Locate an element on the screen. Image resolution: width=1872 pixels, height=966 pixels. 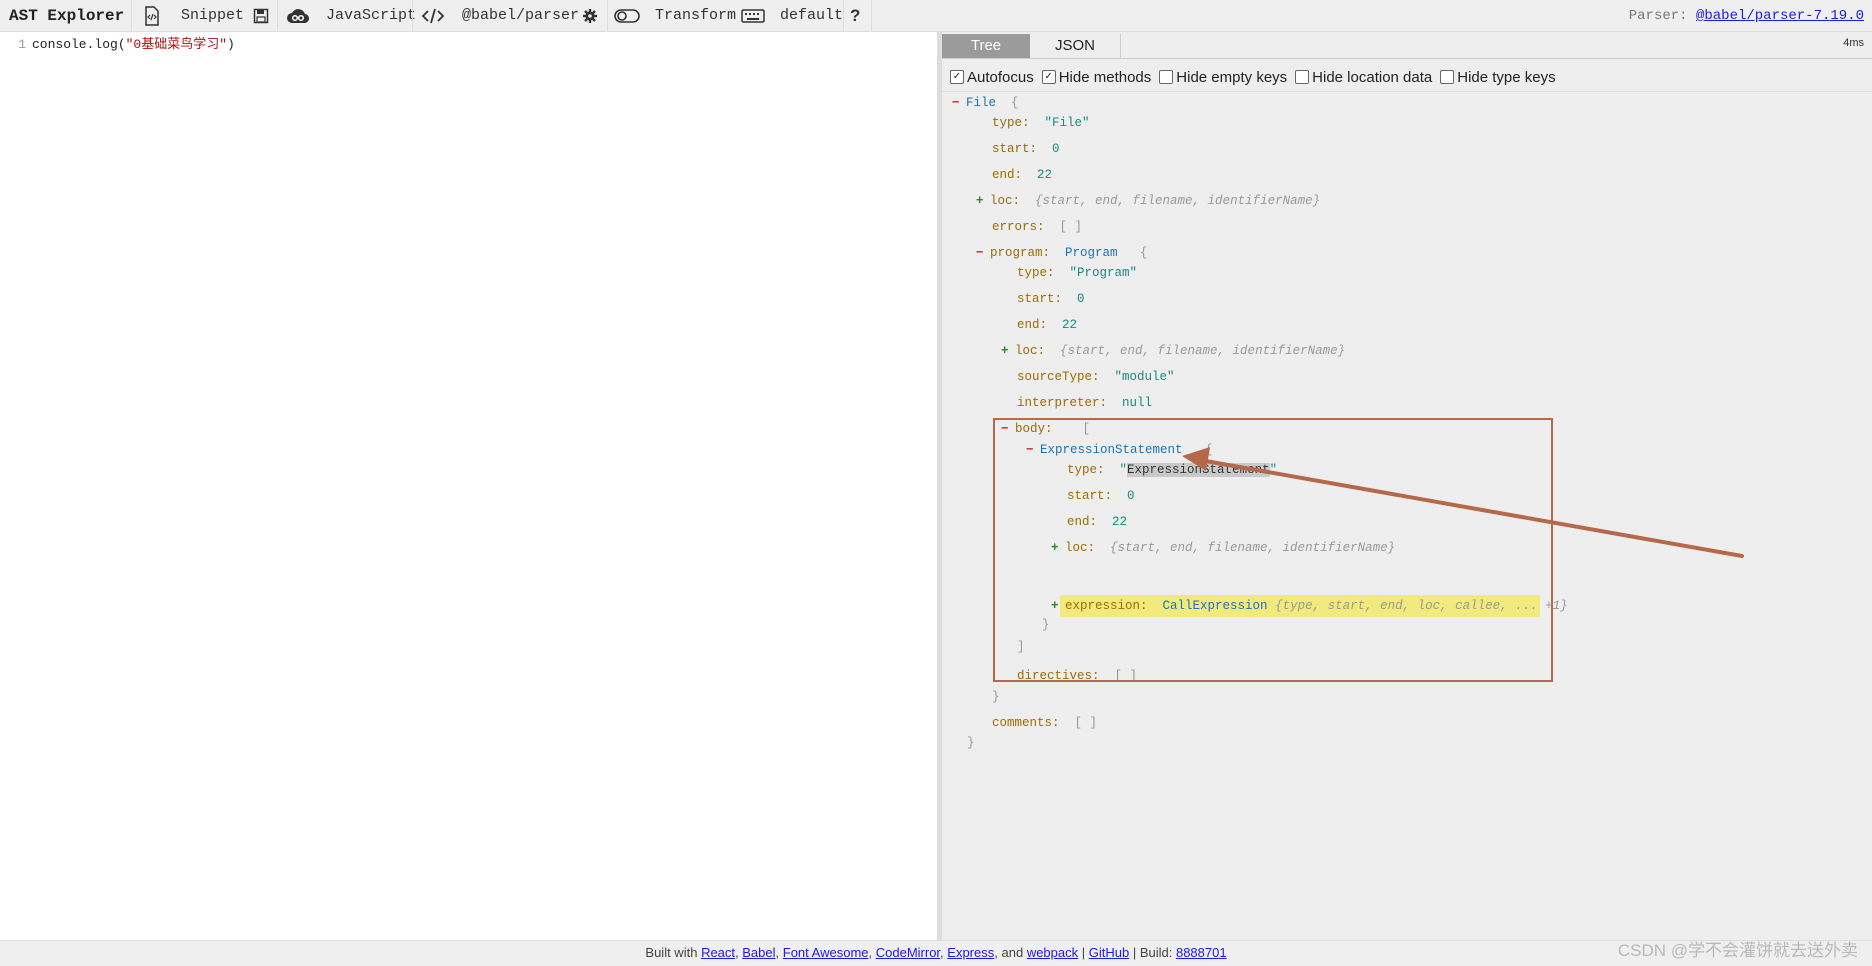
codemirror-link: CodeMirror is located at coordinates (908, 952).